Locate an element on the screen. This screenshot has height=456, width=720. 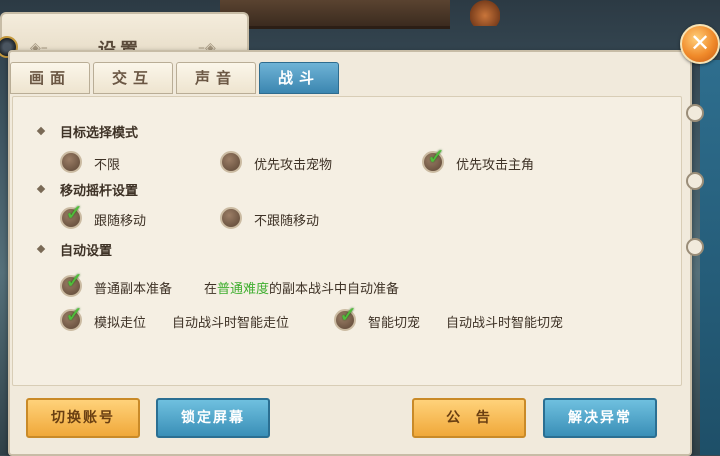
tab-combat: 战斗 is located at coordinates (299, 78).